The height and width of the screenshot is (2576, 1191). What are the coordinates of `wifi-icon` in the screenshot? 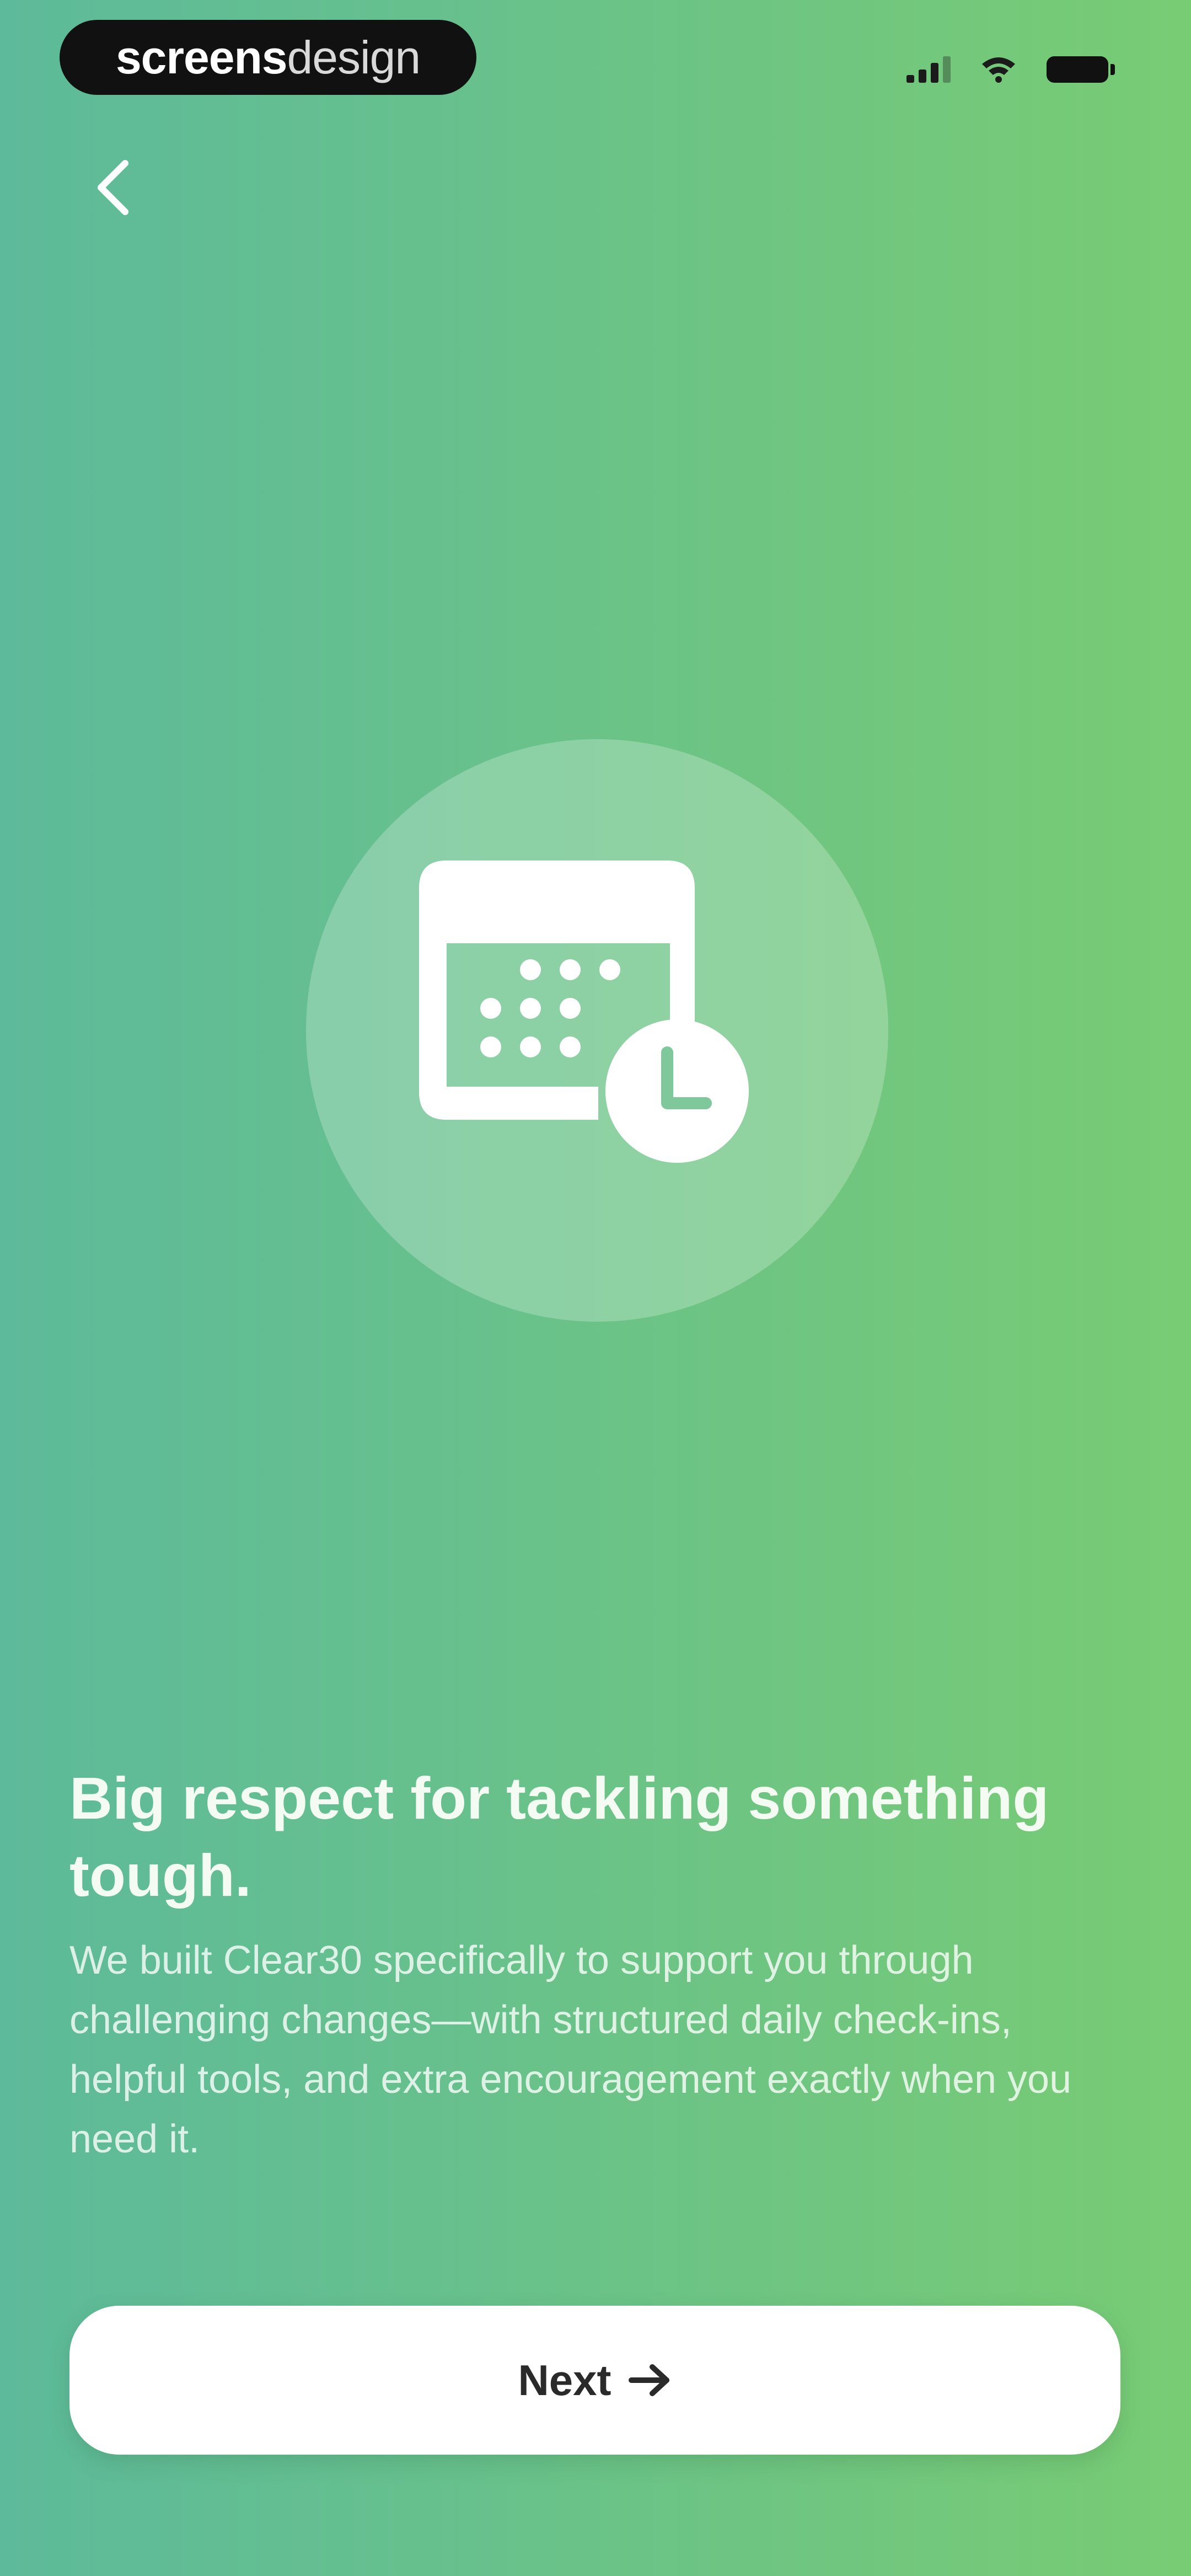 It's located at (998, 70).